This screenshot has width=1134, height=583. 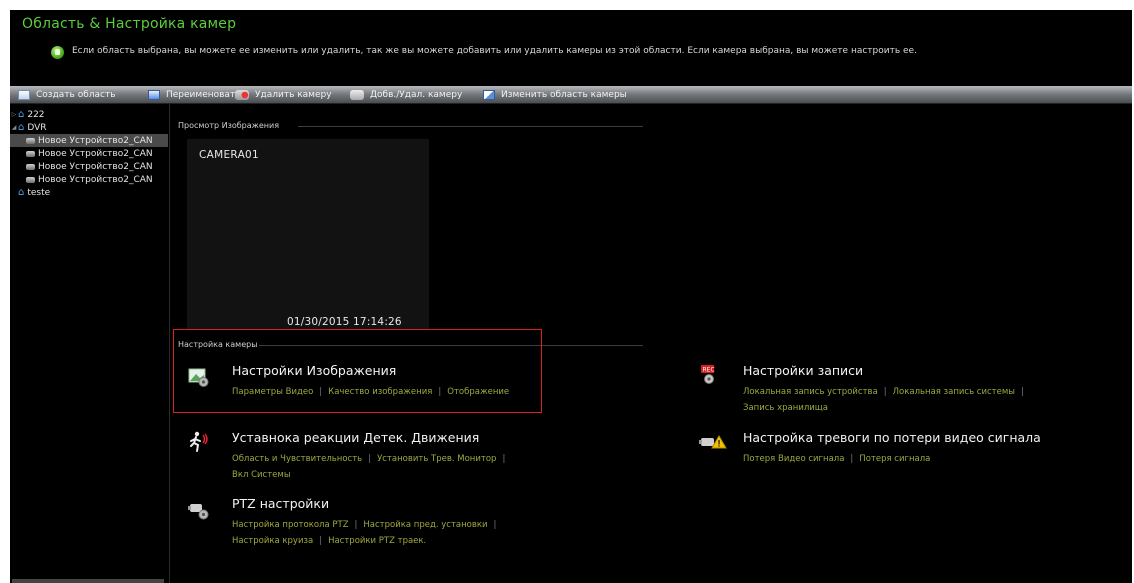 What do you see at coordinates (242, 94) in the screenshot?
I see `delete-camera-icon` at bounding box center [242, 94].